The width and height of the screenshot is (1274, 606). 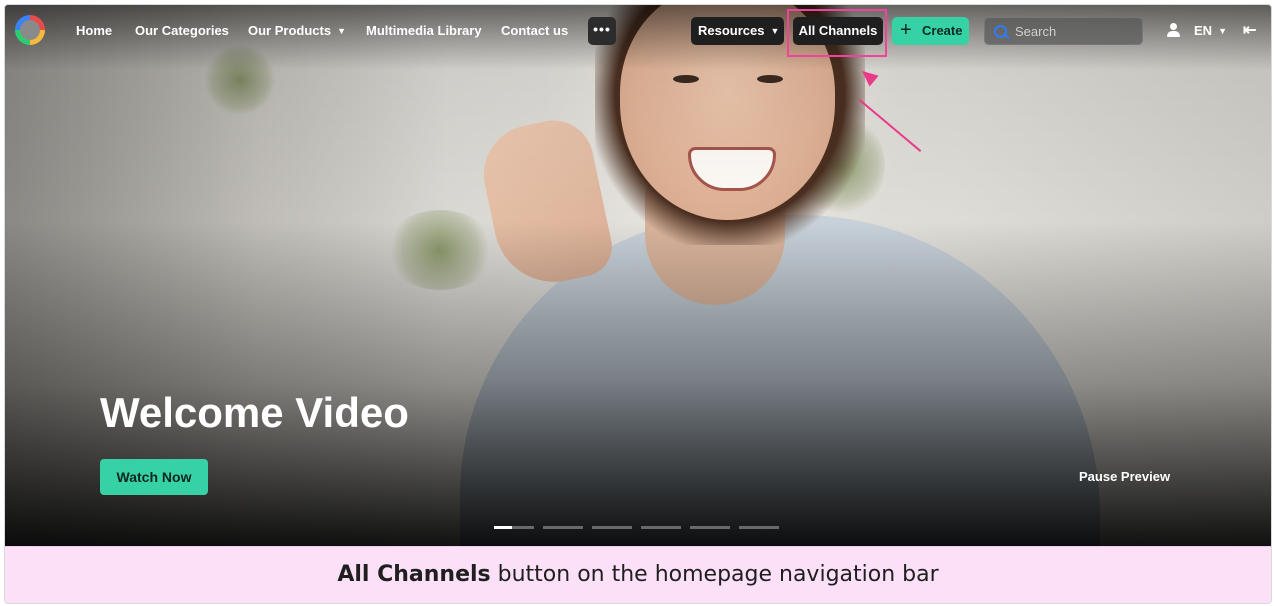 What do you see at coordinates (1203, 30) in the screenshot?
I see `language-label: EN` at bounding box center [1203, 30].